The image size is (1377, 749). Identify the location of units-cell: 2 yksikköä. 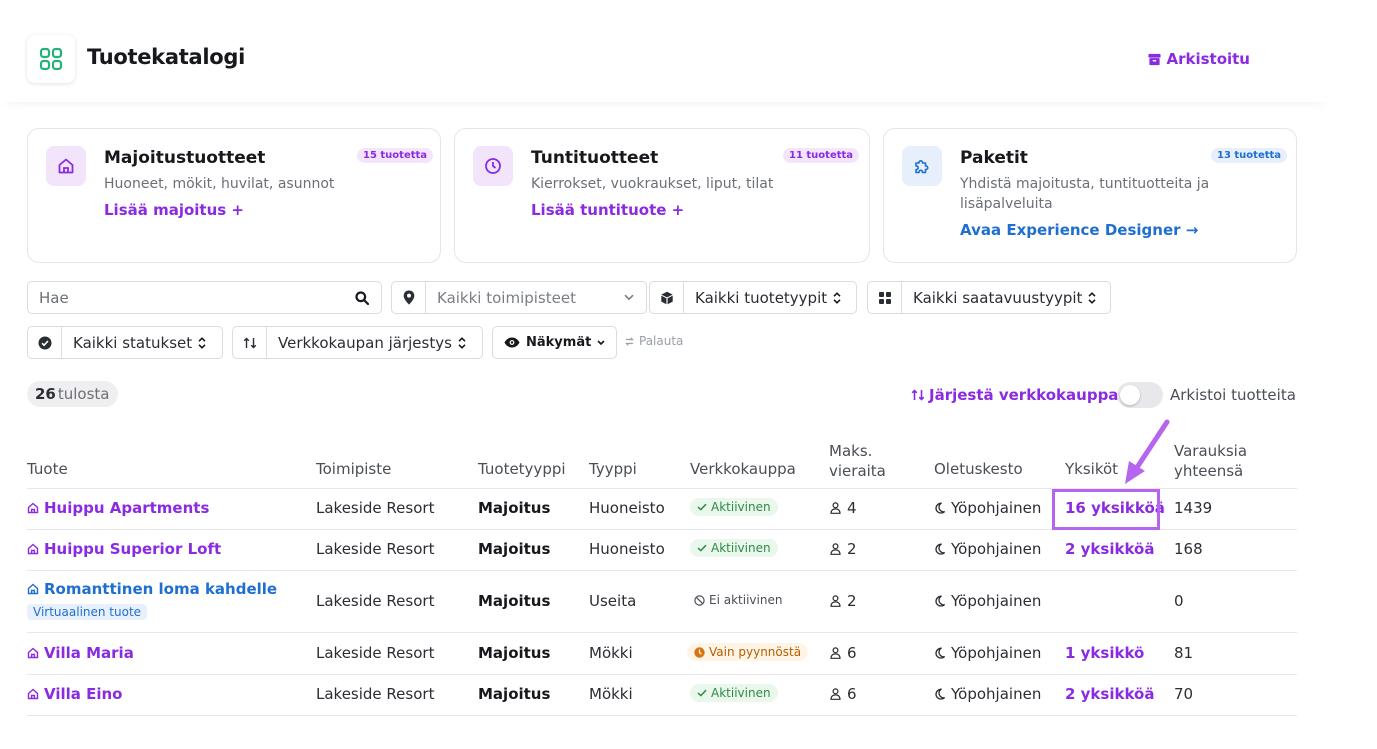
(1109, 549).